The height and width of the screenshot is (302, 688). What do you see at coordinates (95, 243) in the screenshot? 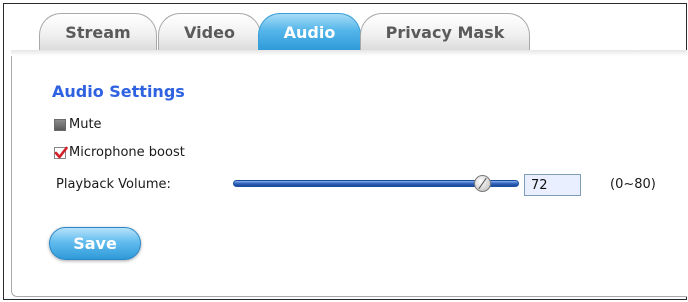
I see `save-button: Save` at bounding box center [95, 243].